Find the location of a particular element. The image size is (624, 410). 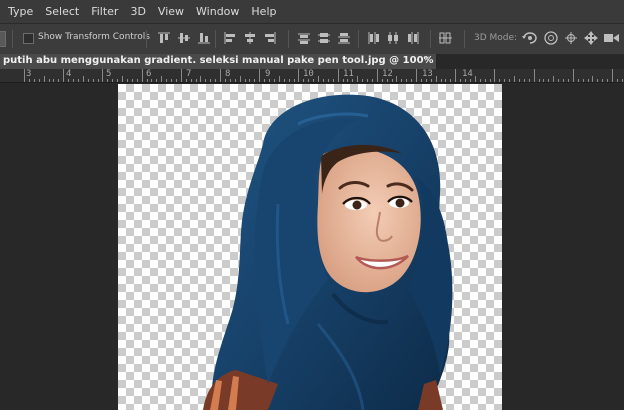

menu-filter: Filter is located at coordinates (104, 11).